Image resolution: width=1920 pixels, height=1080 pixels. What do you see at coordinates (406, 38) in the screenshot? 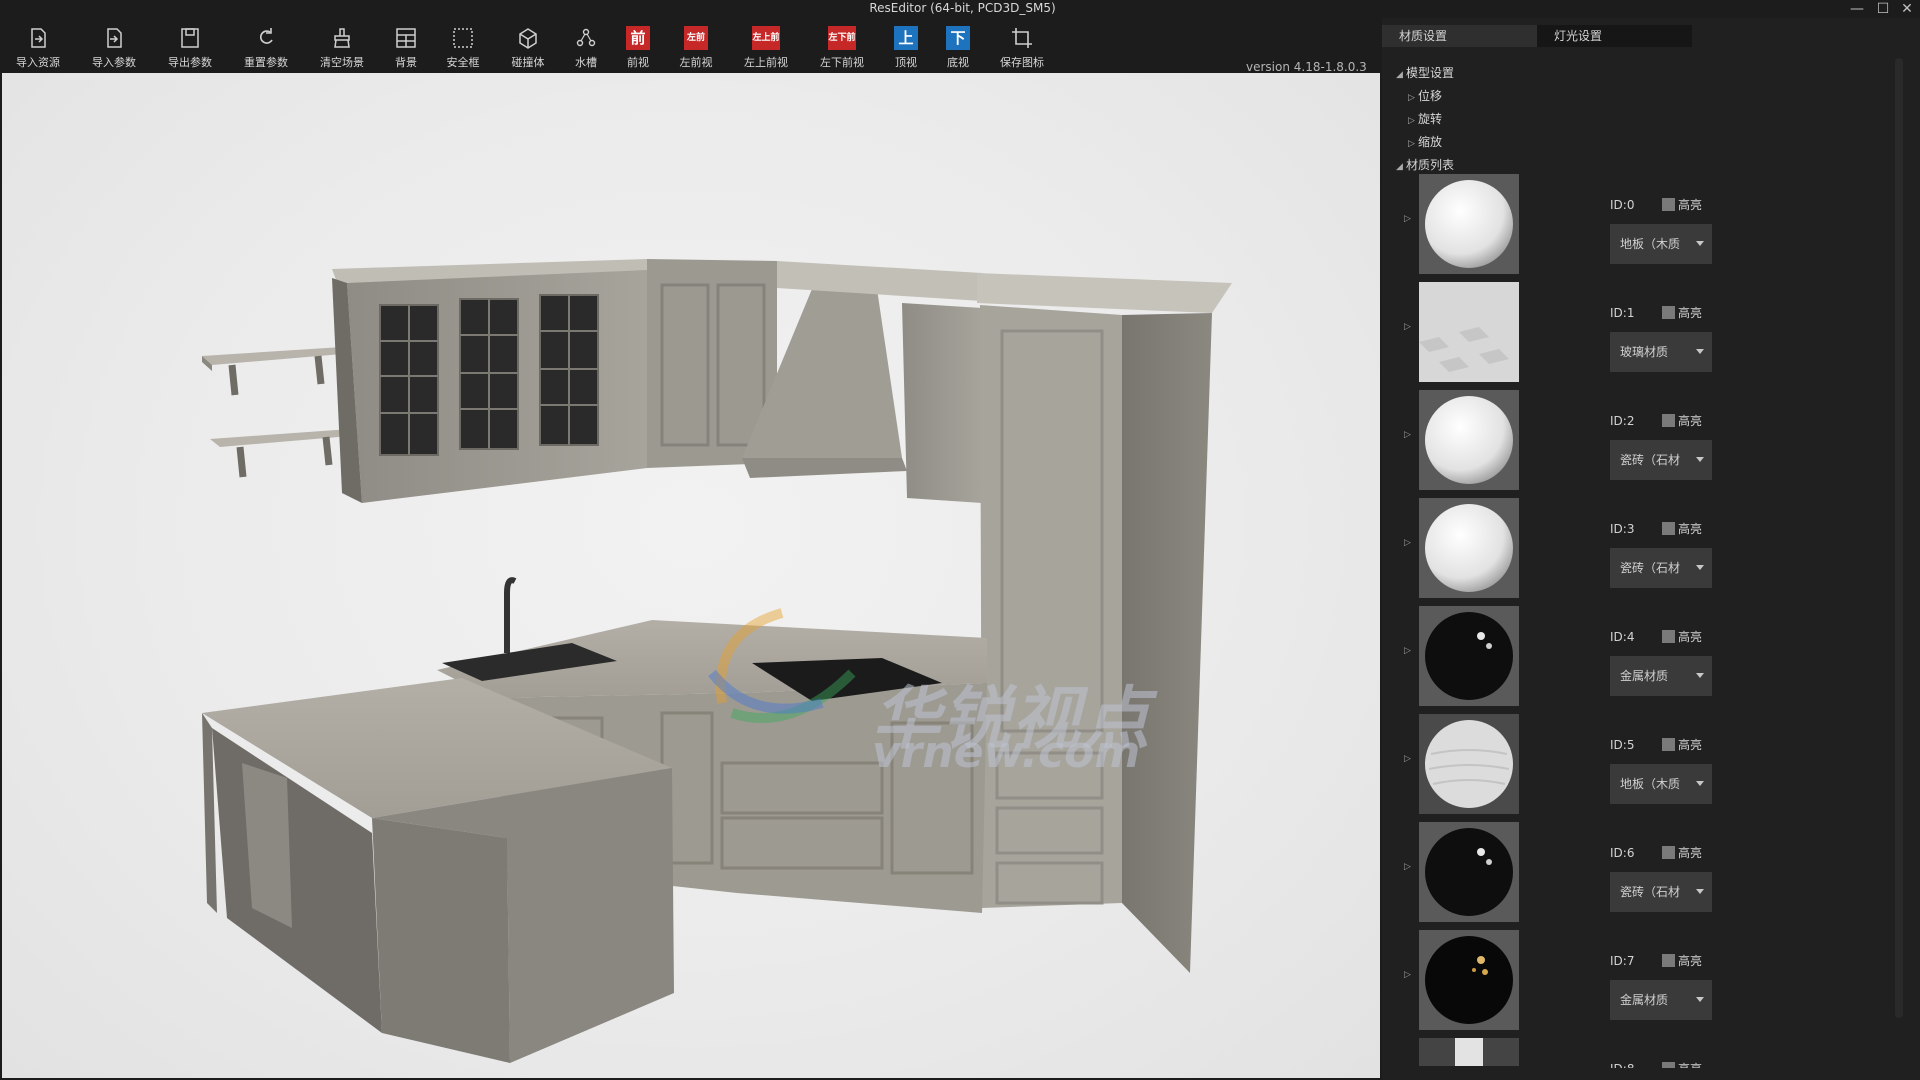
I see `background-icon` at bounding box center [406, 38].